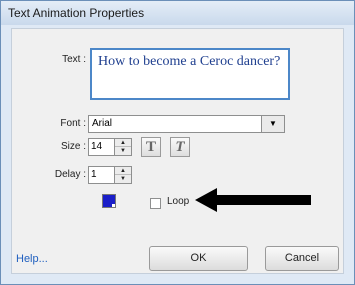 The width and height of the screenshot is (355, 285). I want to click on arrow-left-icon, so click(253, 200).